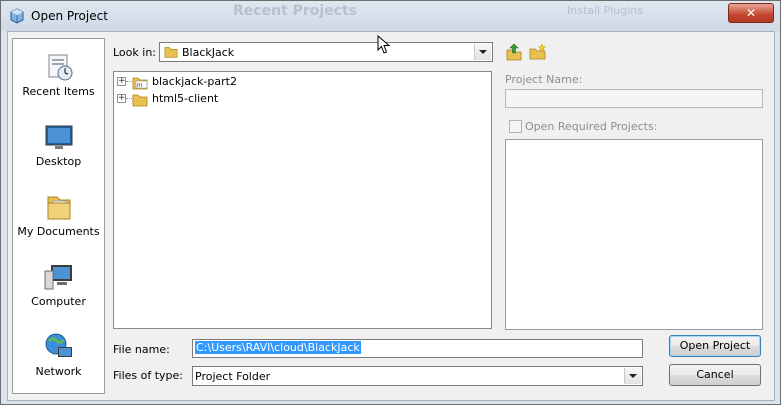 This screenshot has height=405, width=781. I want to click on open-project-button: Open Project, so click(715, 346).